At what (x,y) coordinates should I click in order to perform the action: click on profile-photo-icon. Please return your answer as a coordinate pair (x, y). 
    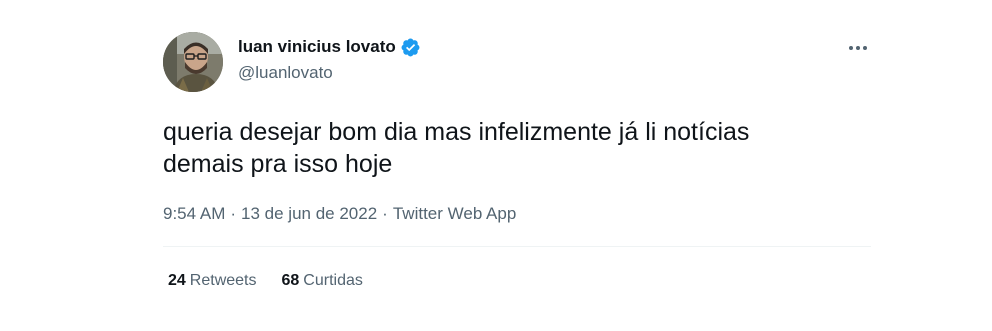
    Looking at the image, I should click on (193, 62).